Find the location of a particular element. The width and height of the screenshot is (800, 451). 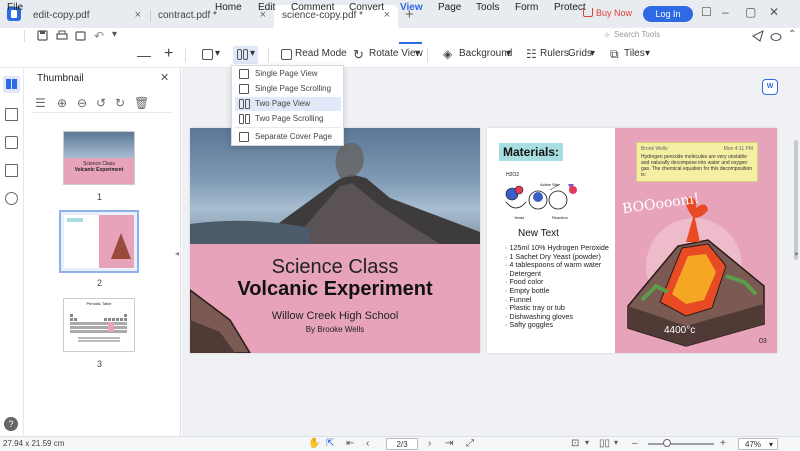

expand-panel-arrow-icon: ▸ is located at coordinates (797, 253).